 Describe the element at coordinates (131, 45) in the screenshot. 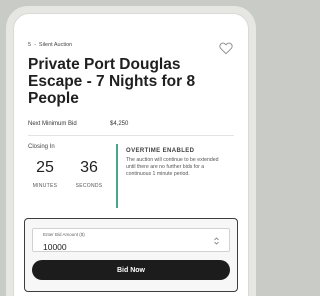

I see `breadcrumb: 5 - Silent Auction` at that location.